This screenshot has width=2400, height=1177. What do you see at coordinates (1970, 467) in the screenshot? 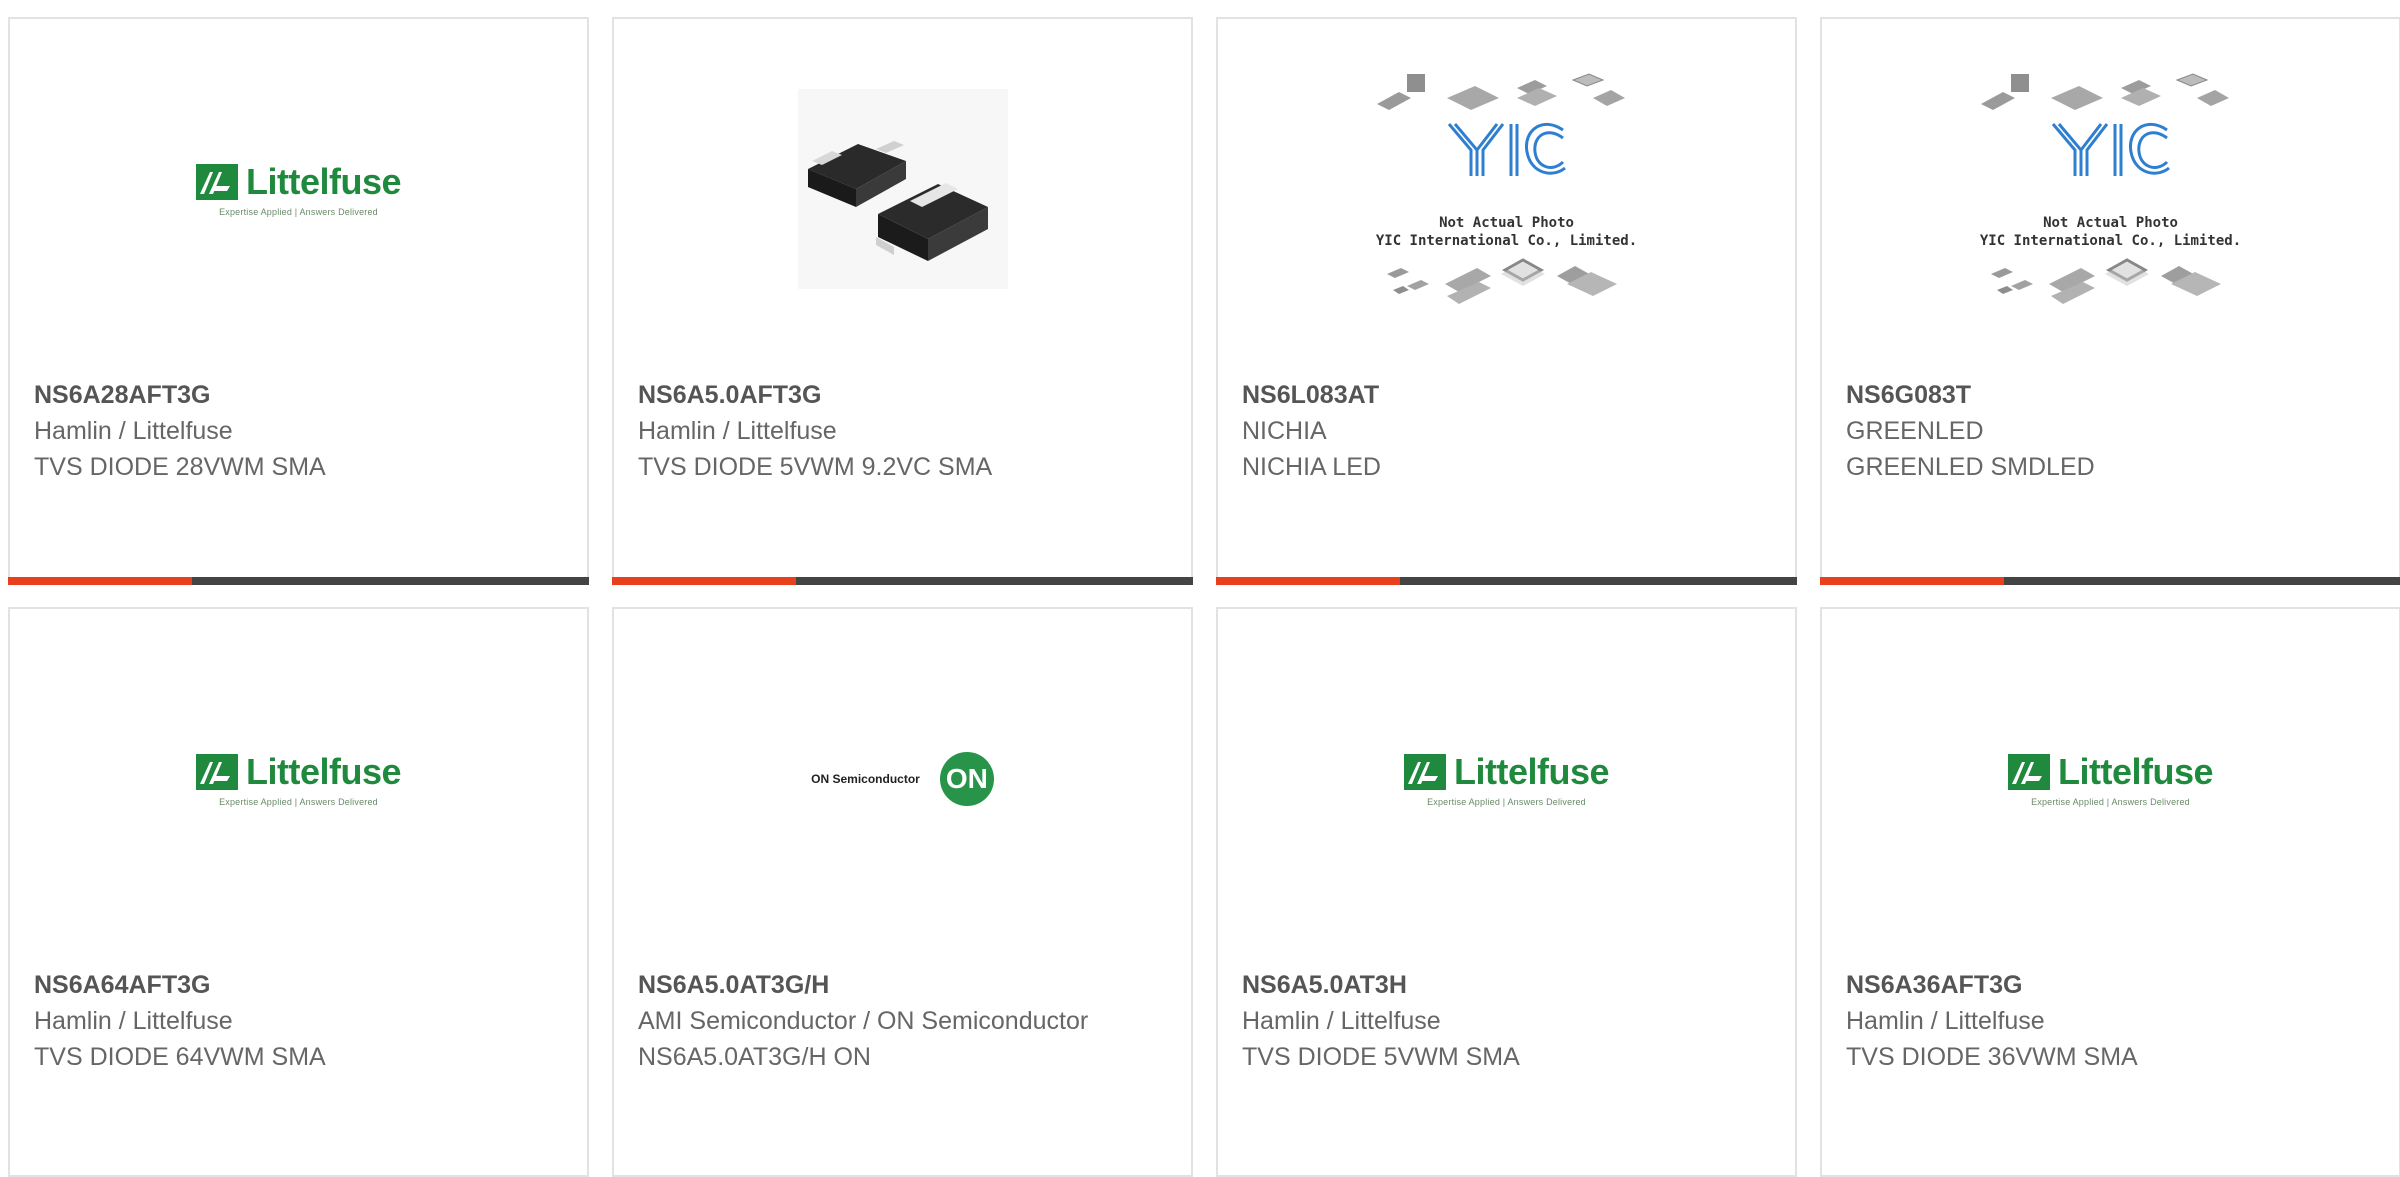
I see `description-label: GREENLED SMDLED` at bounding box center [1970, 467].